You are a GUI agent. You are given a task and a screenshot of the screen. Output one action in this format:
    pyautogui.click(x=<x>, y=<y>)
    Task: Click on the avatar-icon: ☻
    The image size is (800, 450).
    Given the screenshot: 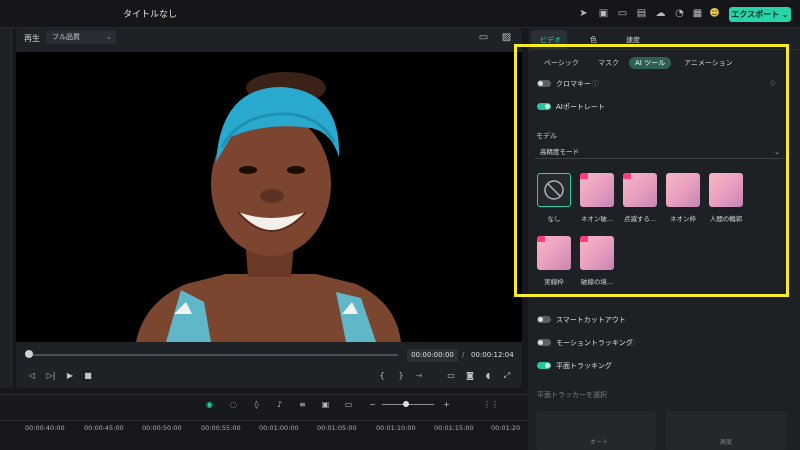 What is the action you would take?
    pyautogui.click(x=714, y=13)
    